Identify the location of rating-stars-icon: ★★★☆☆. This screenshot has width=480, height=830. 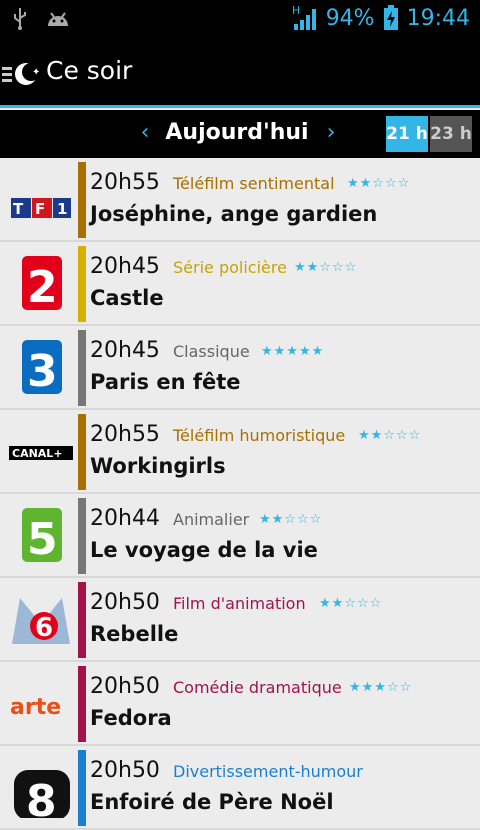
(381, 687).